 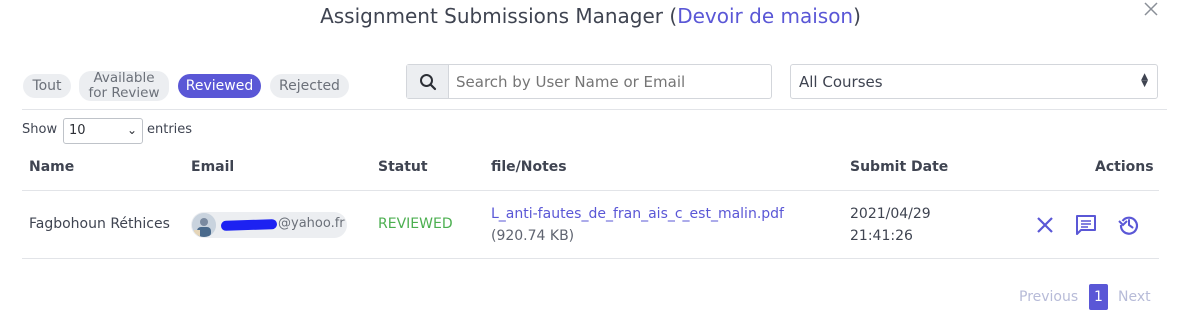 What do you see at coordinates (1151, 11) in the screenshot?
I see `close-icon` at bounding box center [1151, 11].